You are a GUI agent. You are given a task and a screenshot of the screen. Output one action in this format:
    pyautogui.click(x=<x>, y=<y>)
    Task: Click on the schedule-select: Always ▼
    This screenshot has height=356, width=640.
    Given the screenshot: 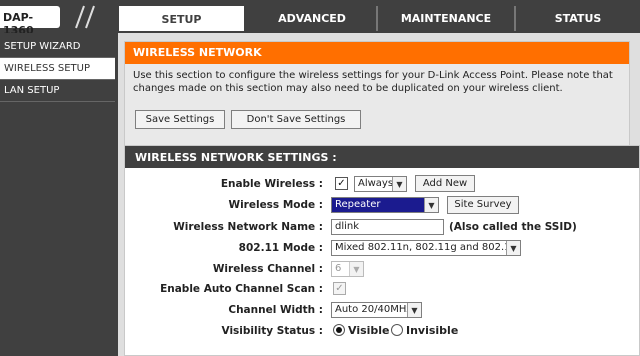 What is the action you would take?
    pyautogui.click(x=380, y=184)
    